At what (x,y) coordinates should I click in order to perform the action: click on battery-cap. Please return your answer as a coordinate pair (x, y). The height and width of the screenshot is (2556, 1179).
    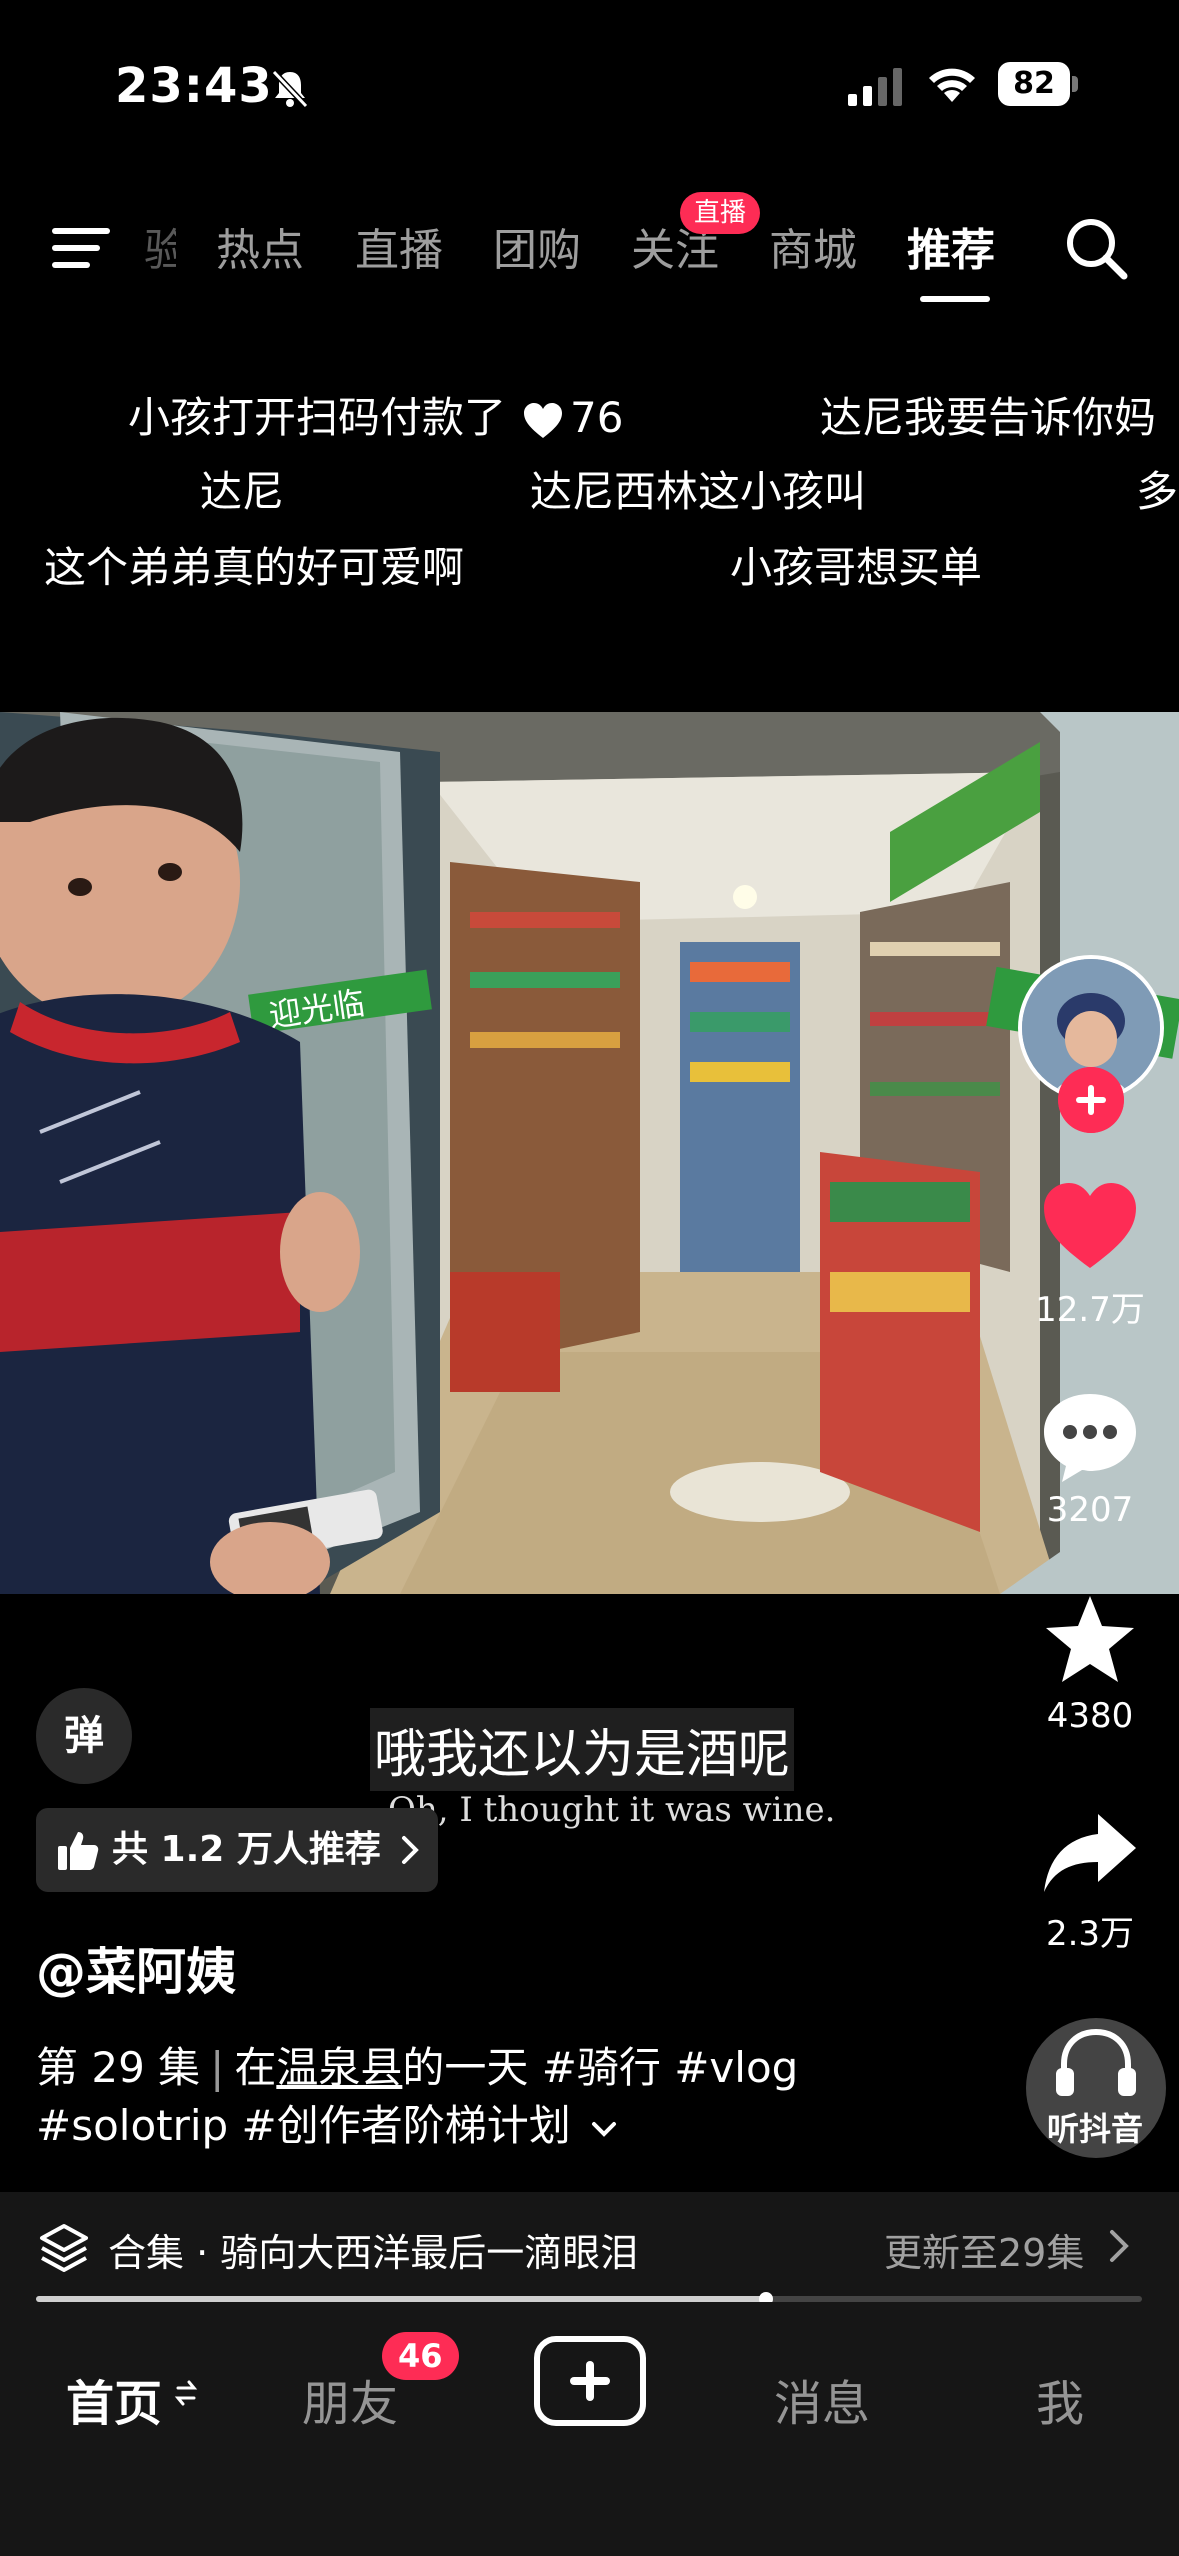
    Looking at the image, I should click on (1075, 84).